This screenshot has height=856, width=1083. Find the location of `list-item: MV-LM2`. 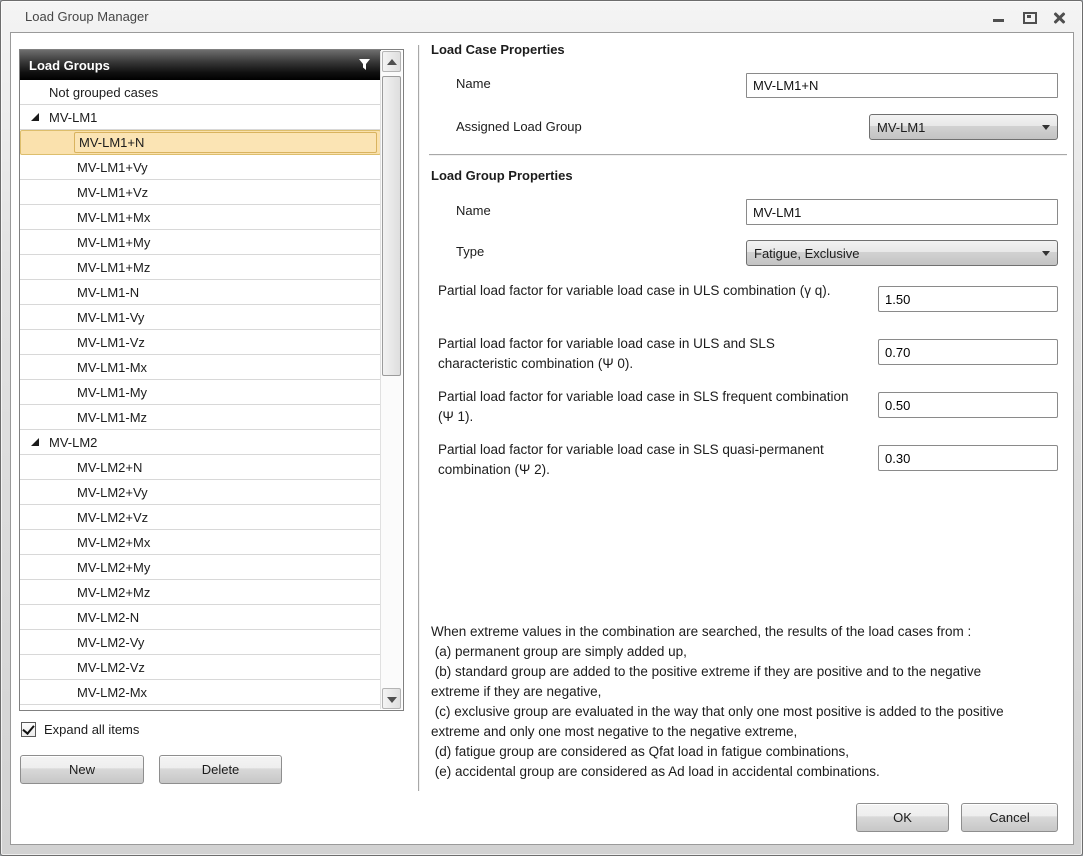

list-item: MV-LM2 is located at coordinates (200, 442).